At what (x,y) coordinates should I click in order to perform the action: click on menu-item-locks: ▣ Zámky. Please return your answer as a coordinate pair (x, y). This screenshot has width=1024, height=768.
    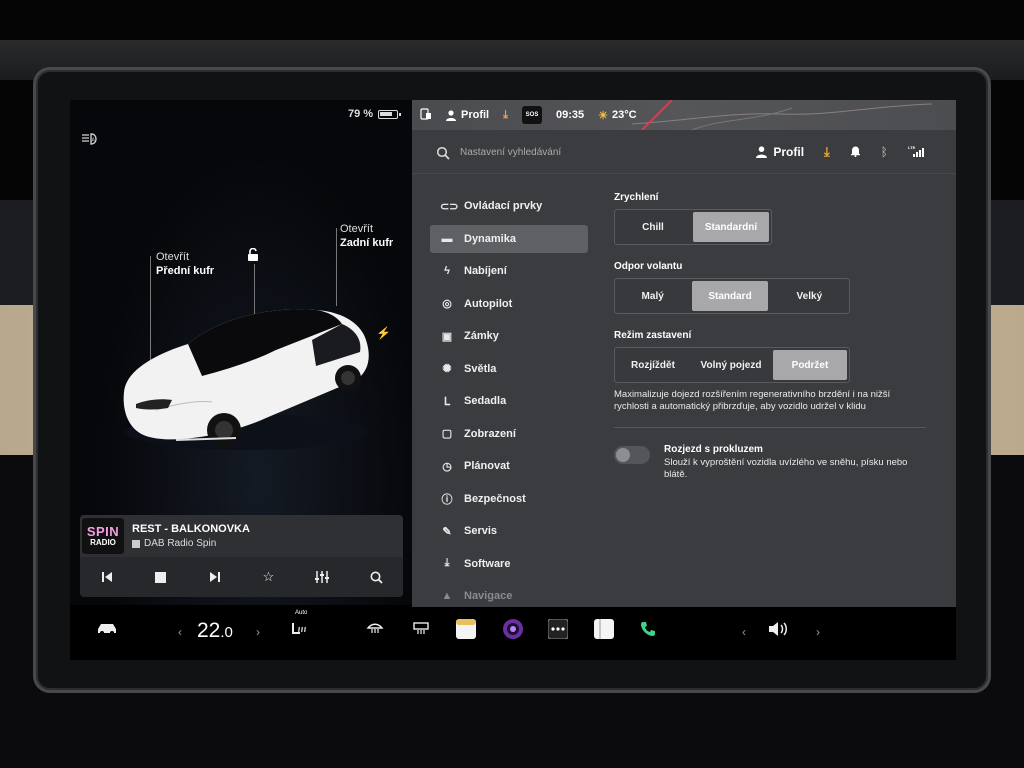
    Looking at the image, I should click on (509, 336).